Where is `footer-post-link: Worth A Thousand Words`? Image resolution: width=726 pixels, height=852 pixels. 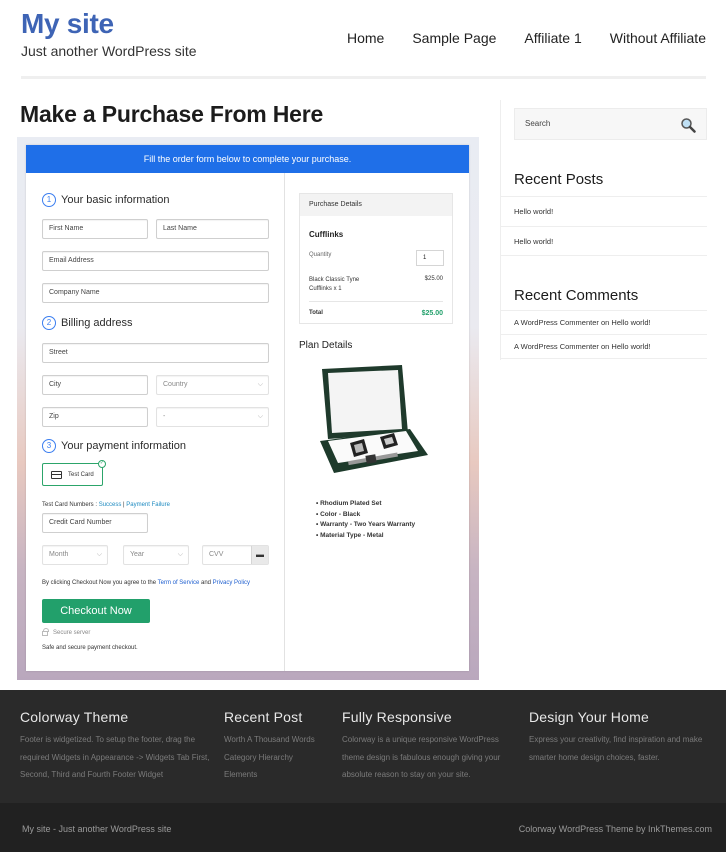 footer-post-link: Worth A Thousand Words is located at coordinates (279, 740).